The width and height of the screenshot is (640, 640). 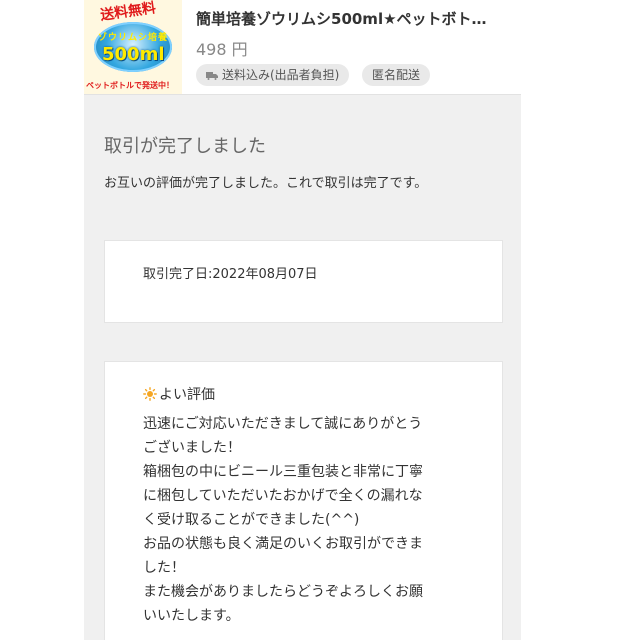 I want to click on anonymous-shipping-chip: 匿名配送, so click(x=396, y=75).